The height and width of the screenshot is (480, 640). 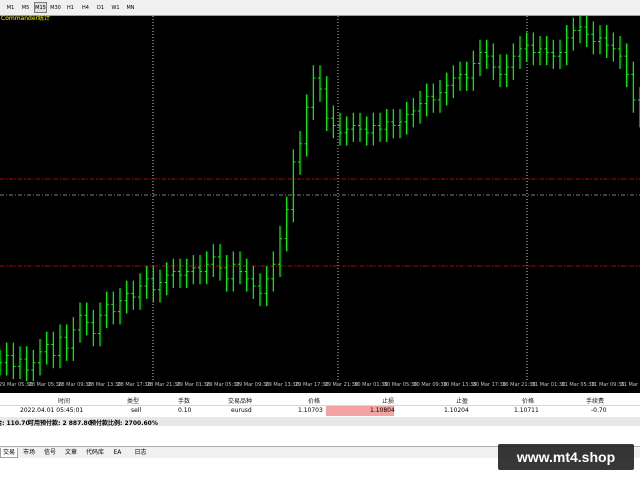 What do you see at coordinates (100, 7) in the screenshot?
I see `timeframe-d1-button: D1` at bounding box center [100, 7].